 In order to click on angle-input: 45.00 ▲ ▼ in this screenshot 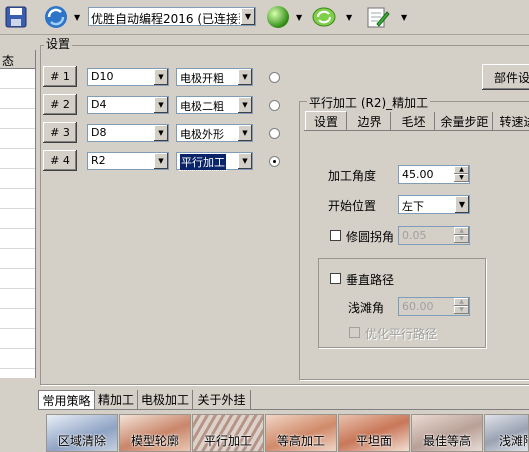, I will do `click(434, 174)`.